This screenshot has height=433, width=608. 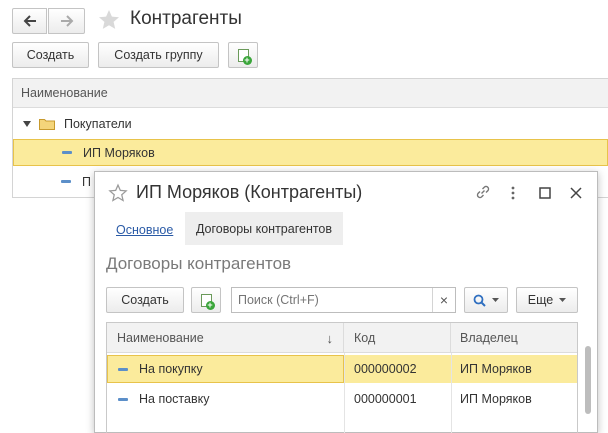 I want to click on column-header-name: Наименование ↓, so click(x=225, y=338).